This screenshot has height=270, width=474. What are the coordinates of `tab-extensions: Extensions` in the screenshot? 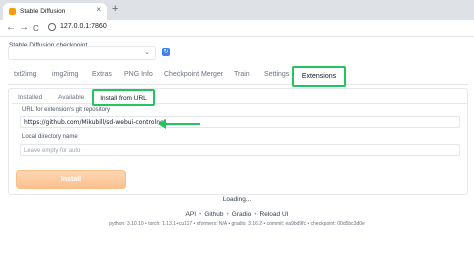 It's located at (319, 76).